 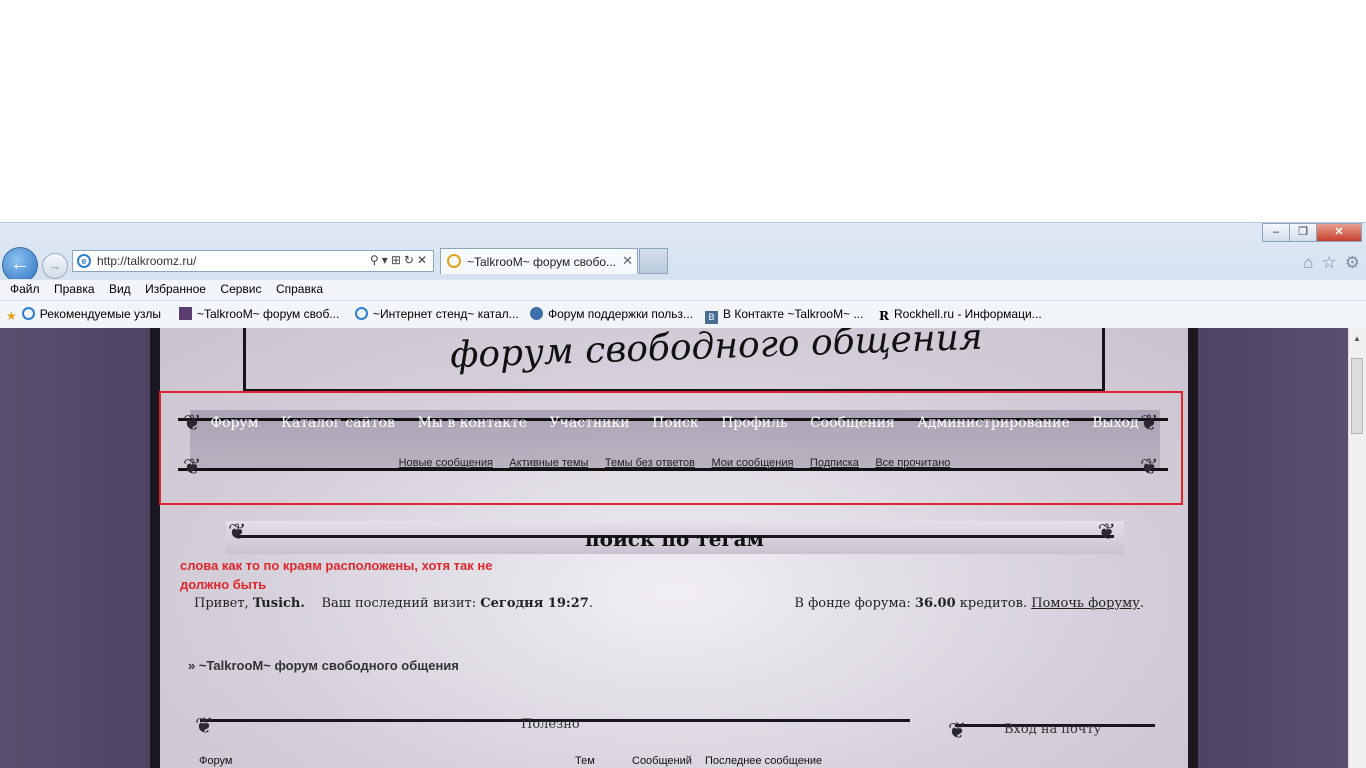 I want to click on fund-amount: 36.00, so click(x=935, y=603).